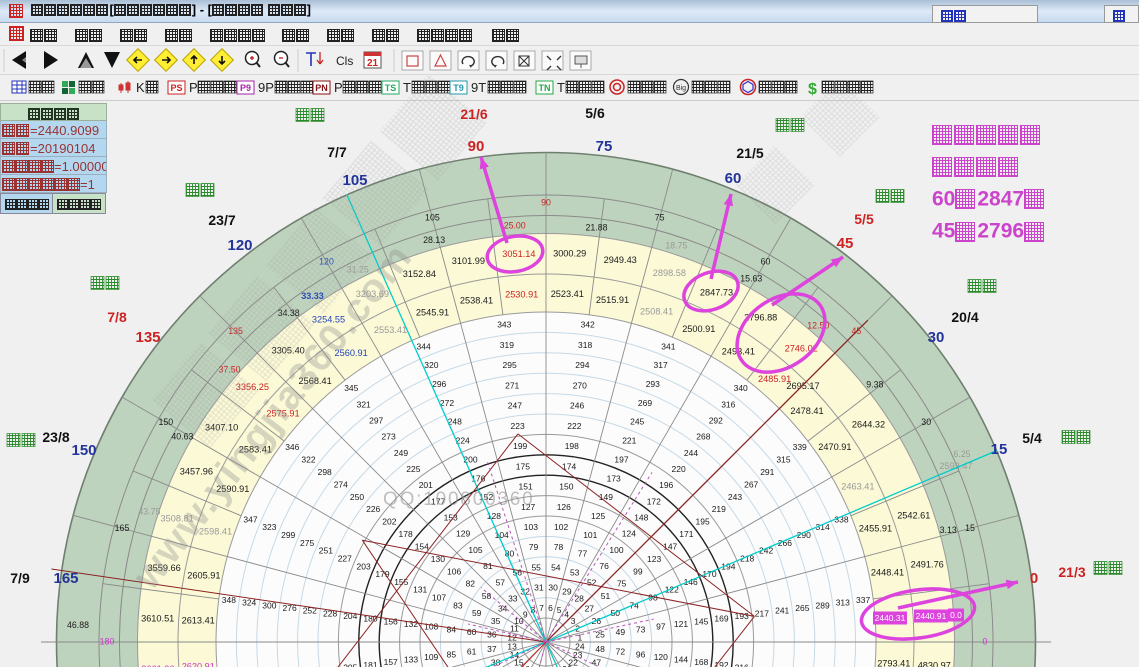 The width and height of the screenshot is (1139, 667). I want to click on svg-text: 0.0, so click(956, 615).